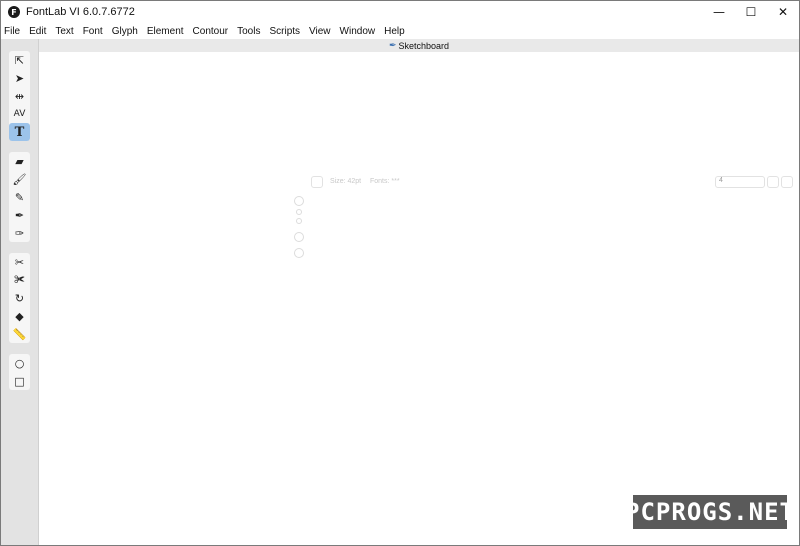  Describe the element at coordinates (19, 78) in the screenshot. I see `element-select-icon: ➤` at that location.